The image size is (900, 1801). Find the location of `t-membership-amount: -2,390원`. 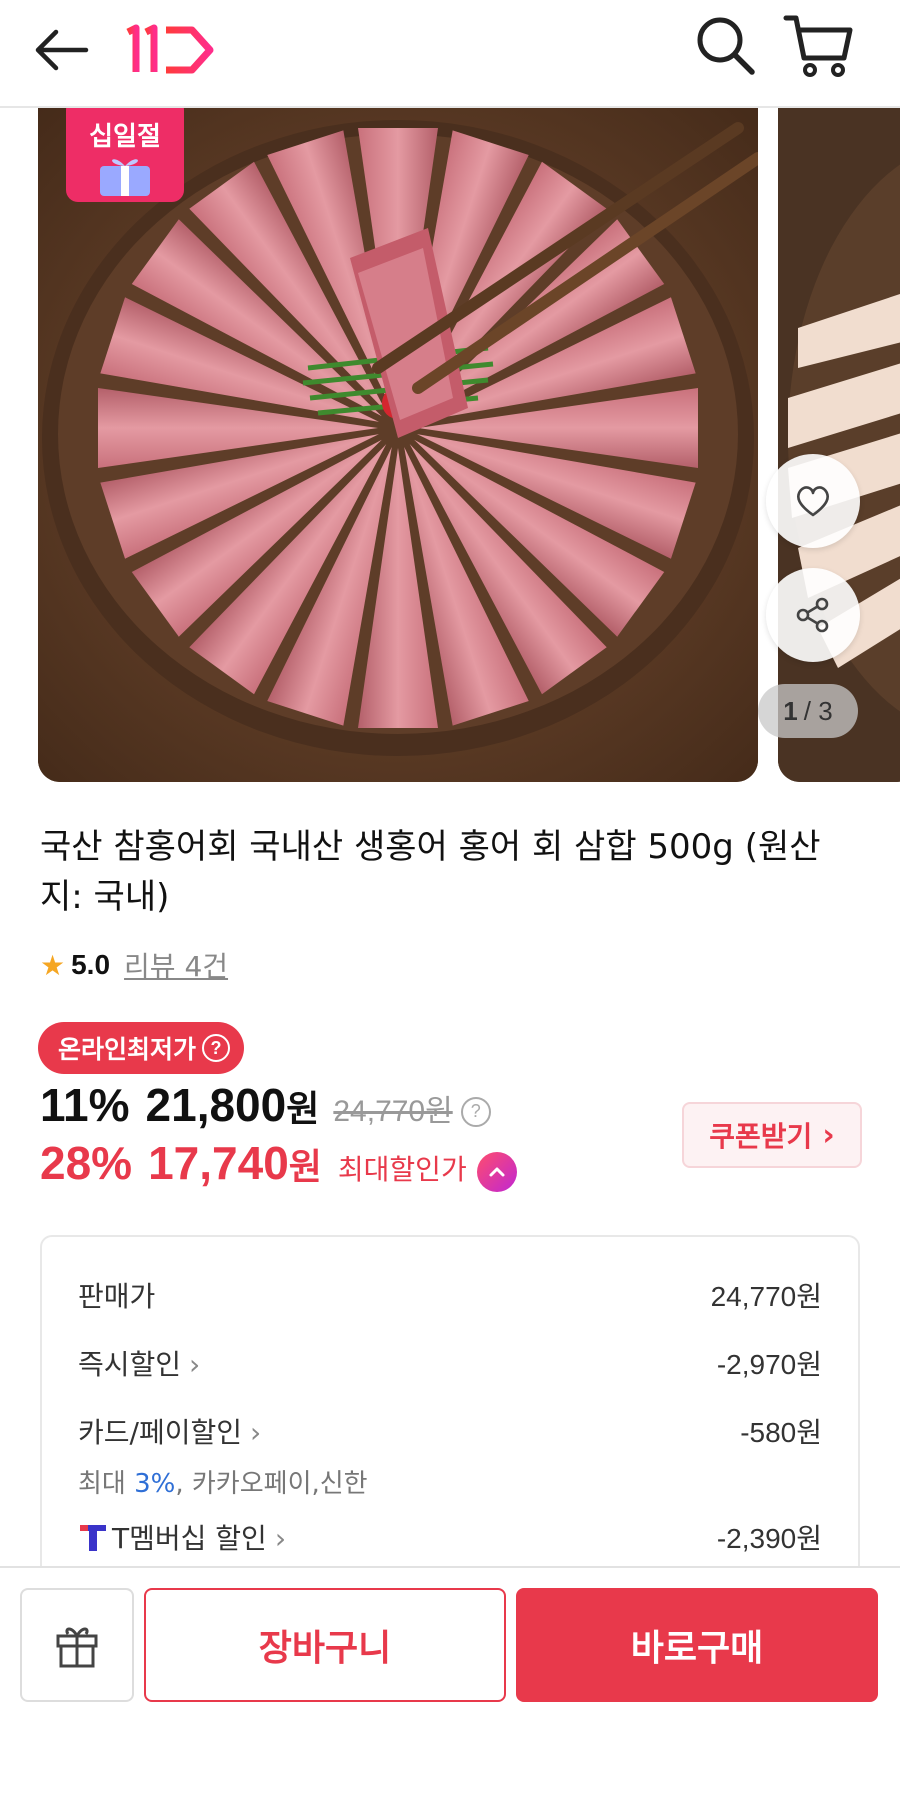

t-membership-amount: -2,390원 is located at coordinates (769, 1538).